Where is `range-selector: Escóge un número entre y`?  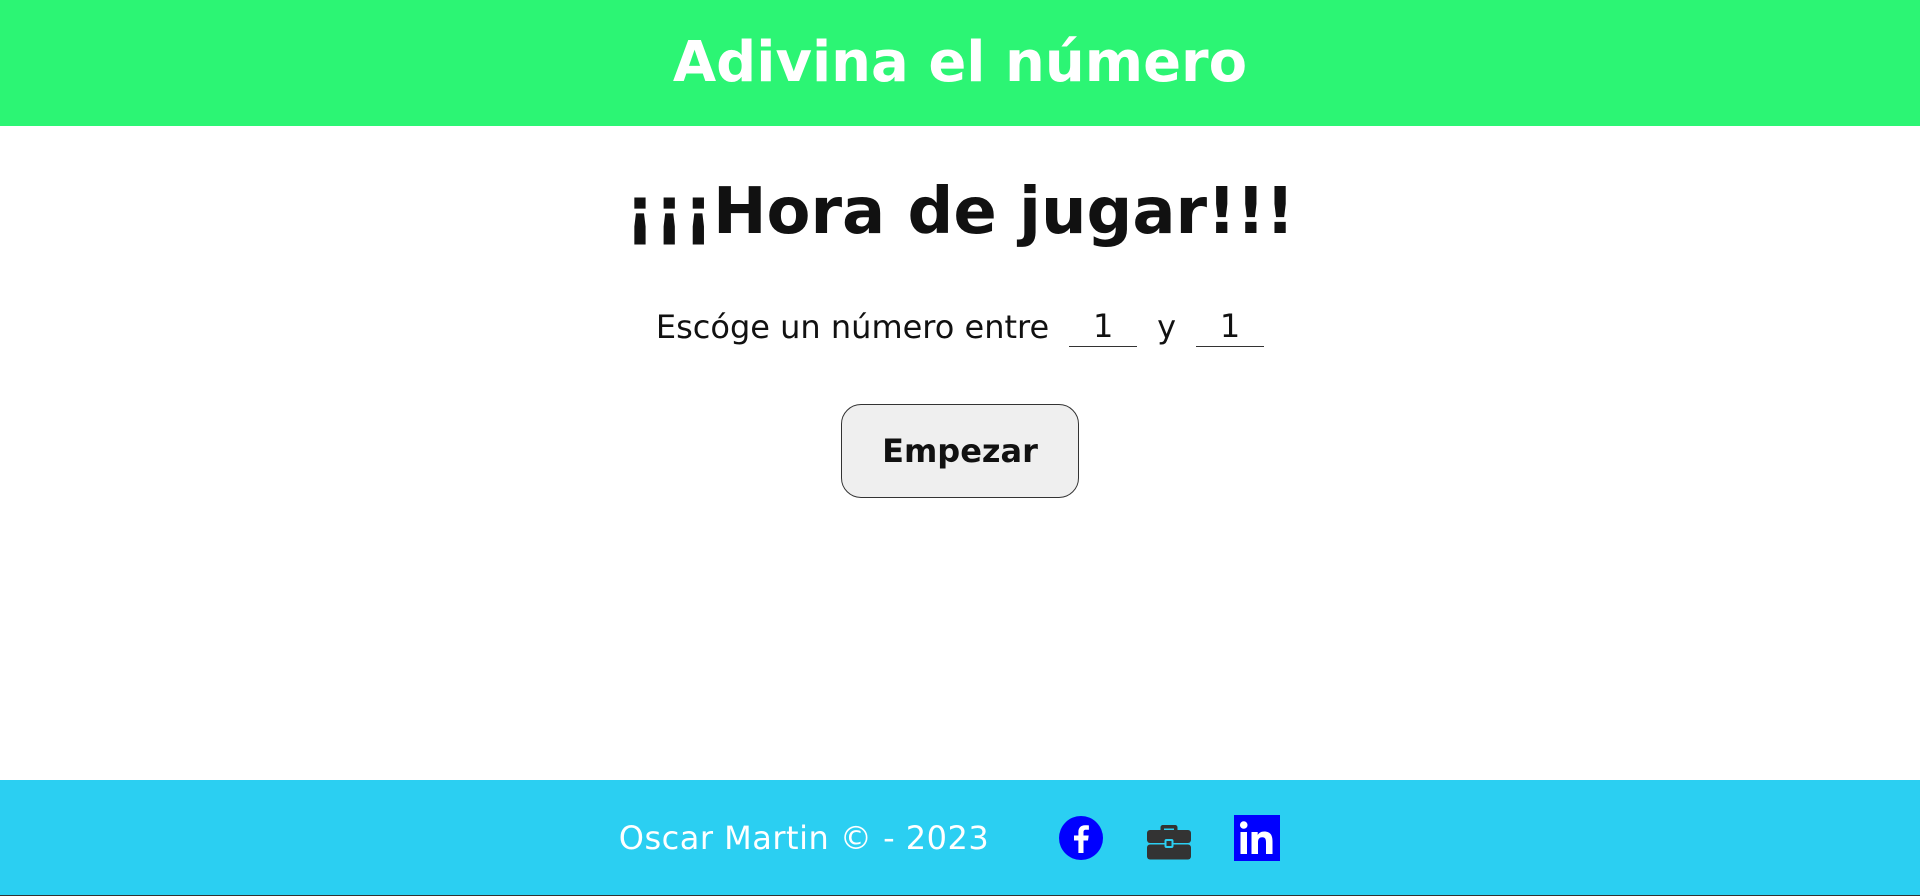
range-selector: Escóge un número entre y is located at coordinates (960, 326).